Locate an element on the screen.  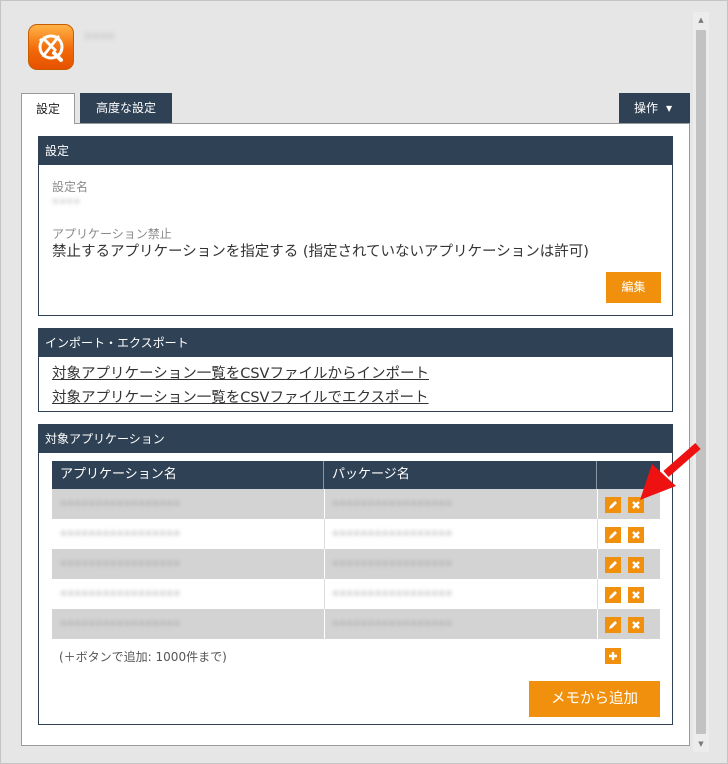
edit-button: 編集 is located at coordinates (633, 287).